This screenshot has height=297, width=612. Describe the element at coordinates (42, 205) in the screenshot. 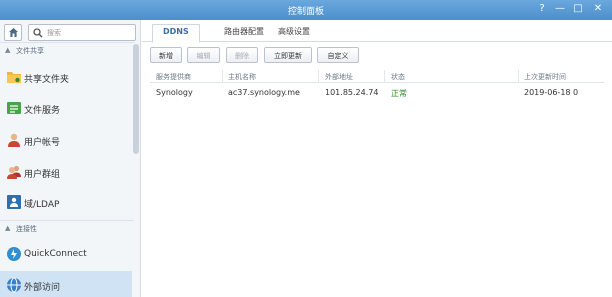

I see `sidebar-item-label: 域/LDAP` at that location.